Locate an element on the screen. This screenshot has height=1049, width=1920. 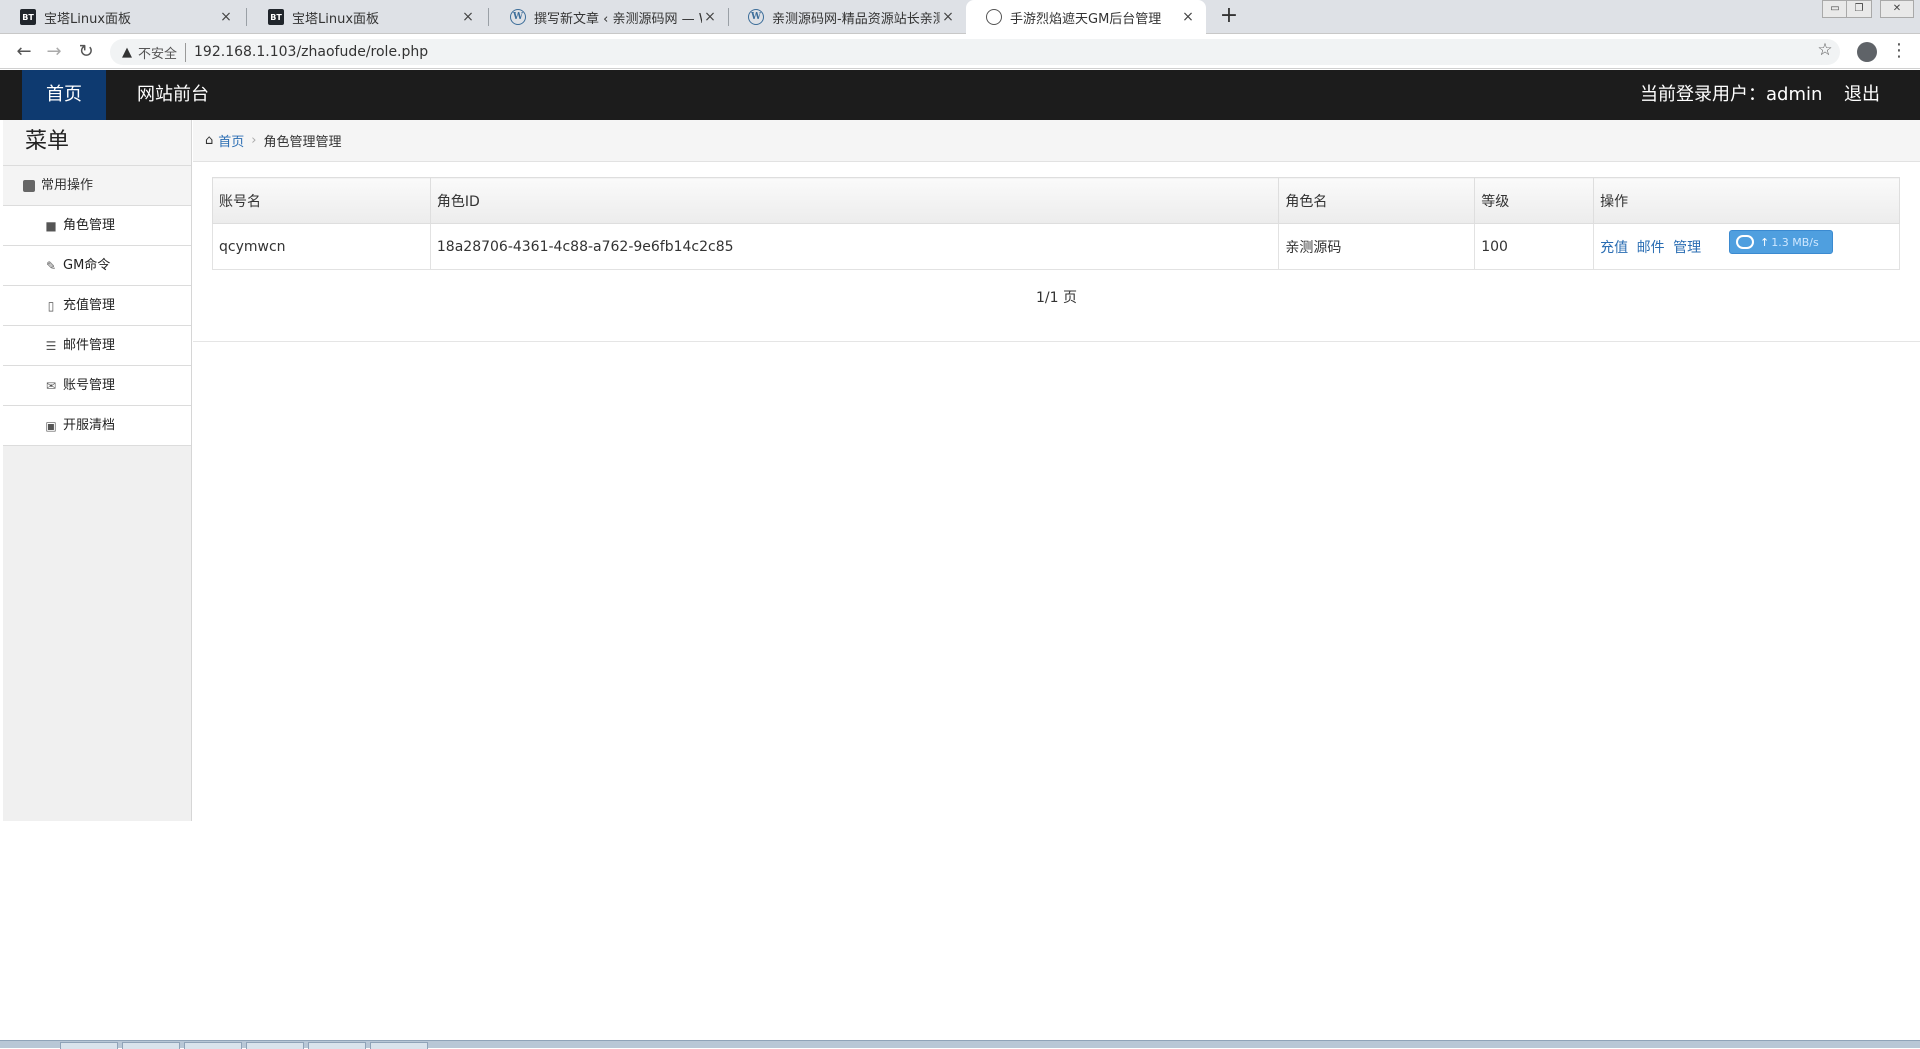
arrow-up-icon: ↑ is located at coordinates (1765, 242).